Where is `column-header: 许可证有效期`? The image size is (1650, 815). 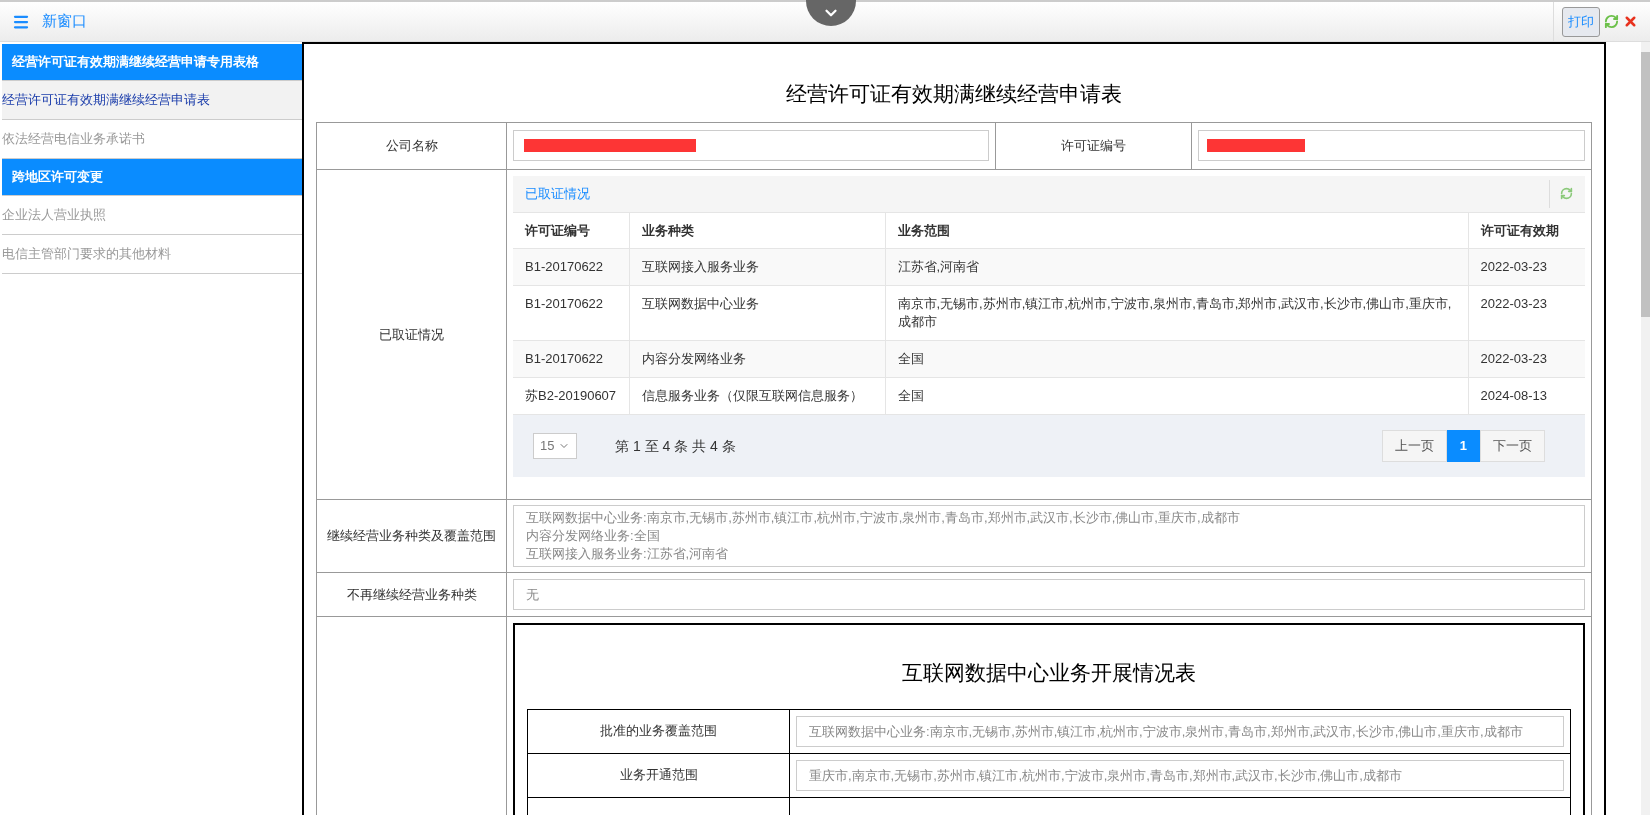
column-header: 许可证有效期 is located at coordinates (1519, 230).